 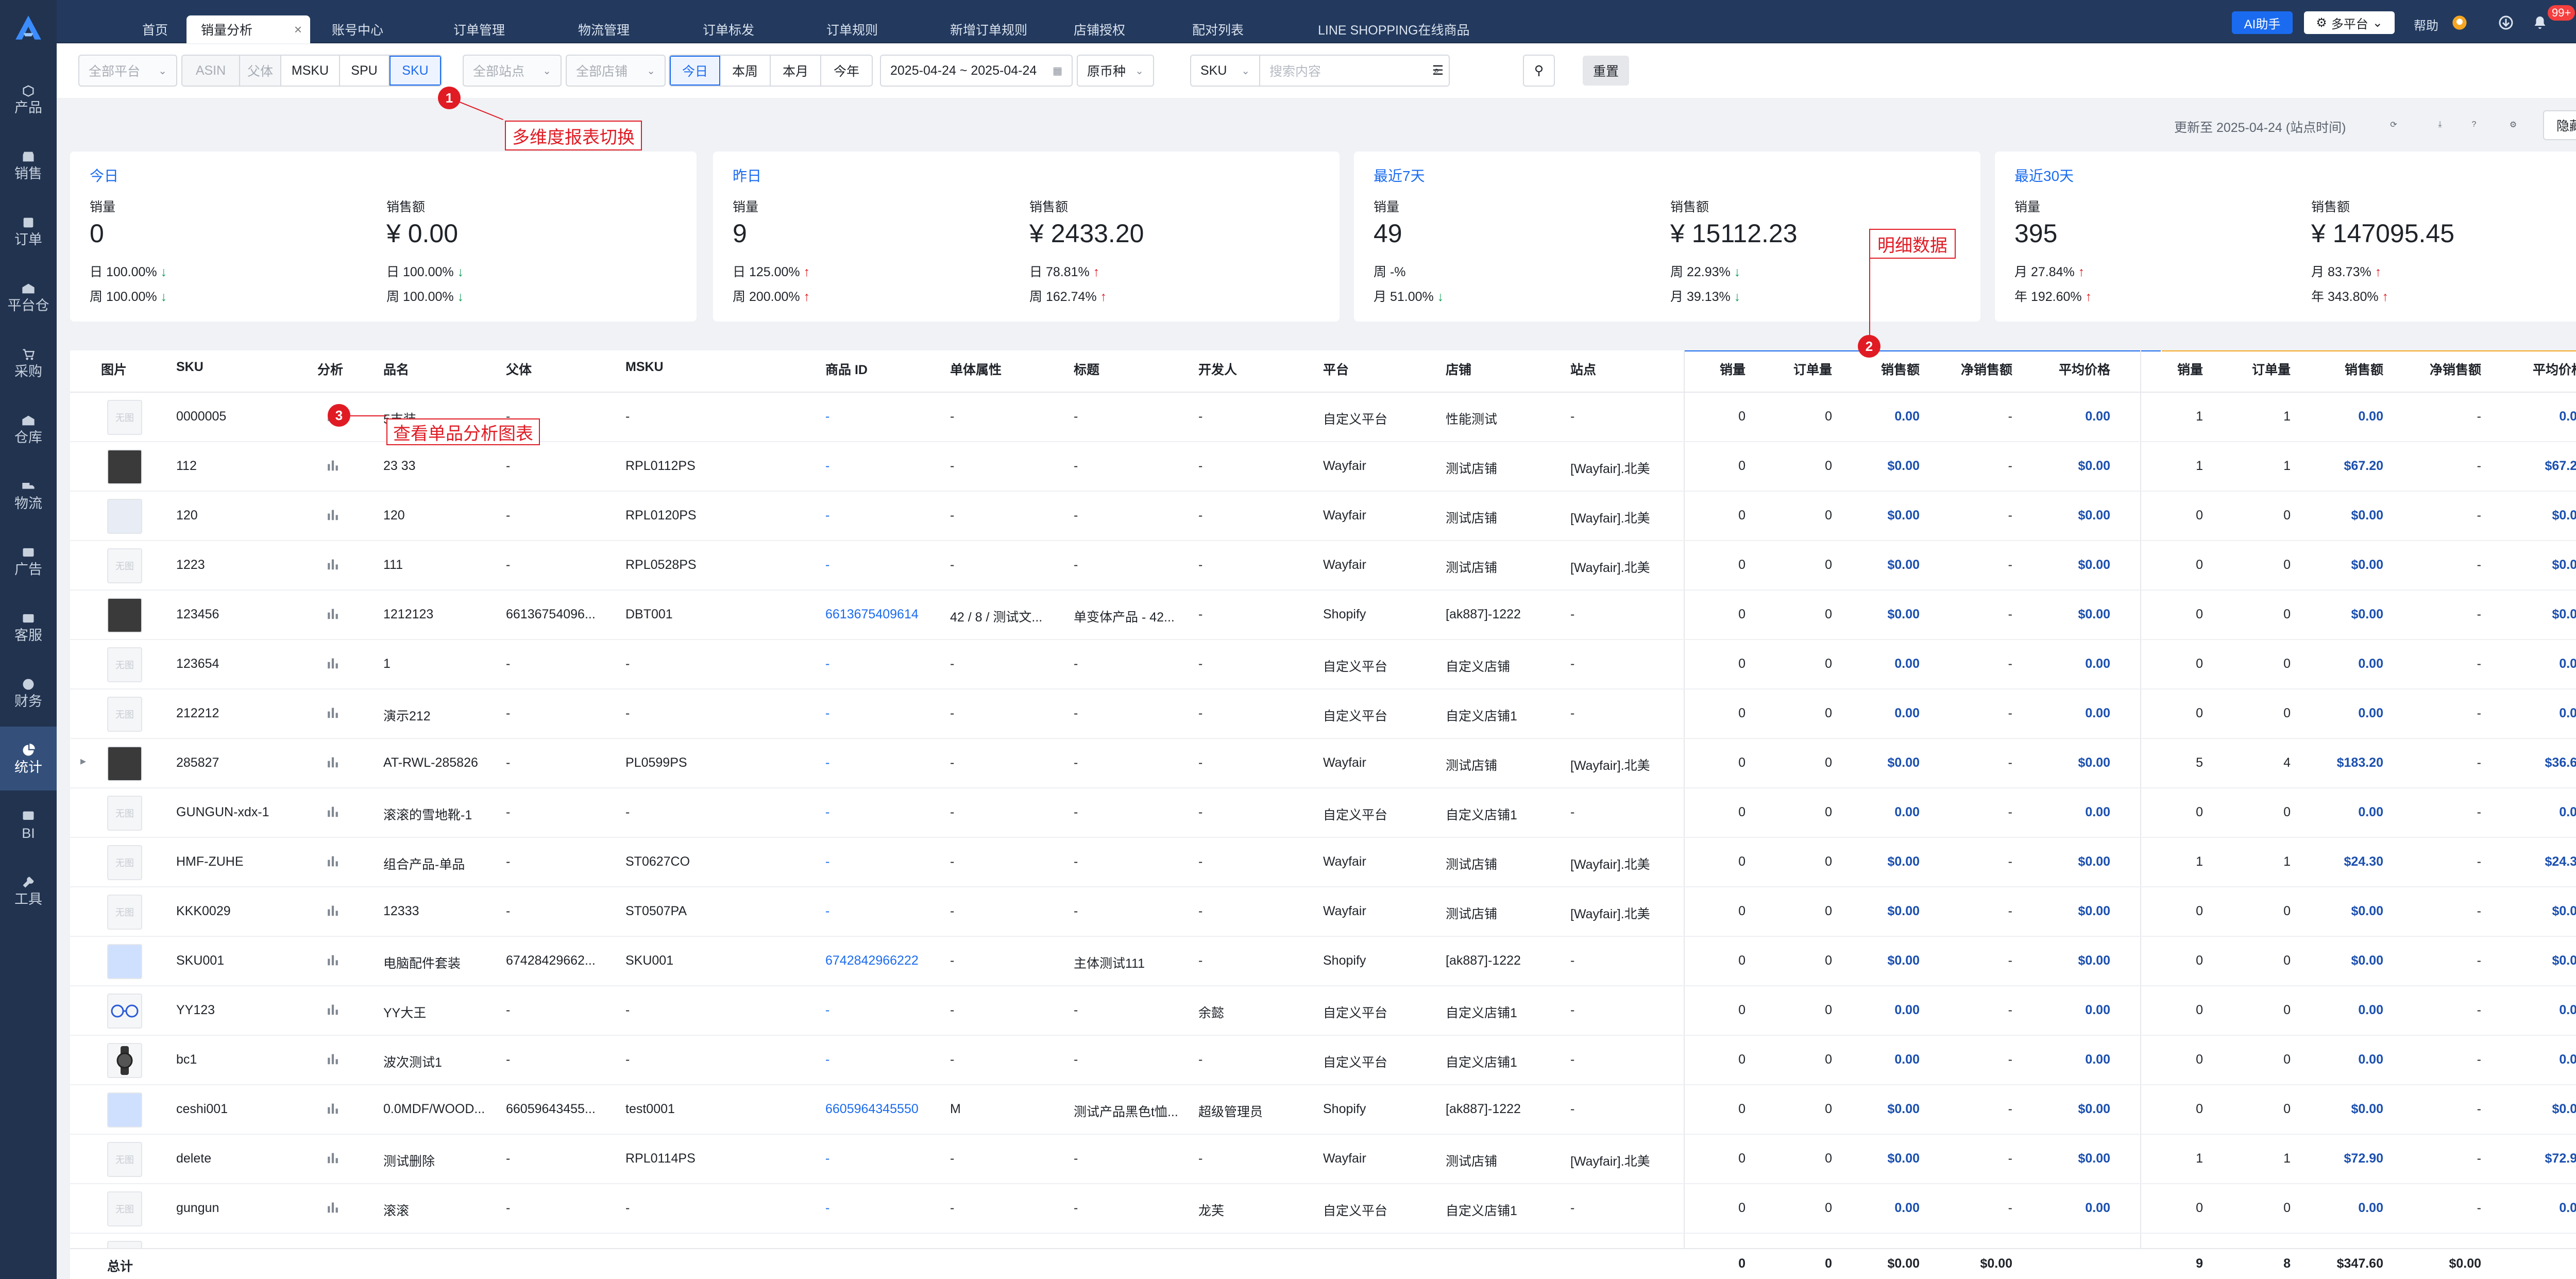 I want to click on sidebar-item-6: 物流, so click(x=28, y=495).